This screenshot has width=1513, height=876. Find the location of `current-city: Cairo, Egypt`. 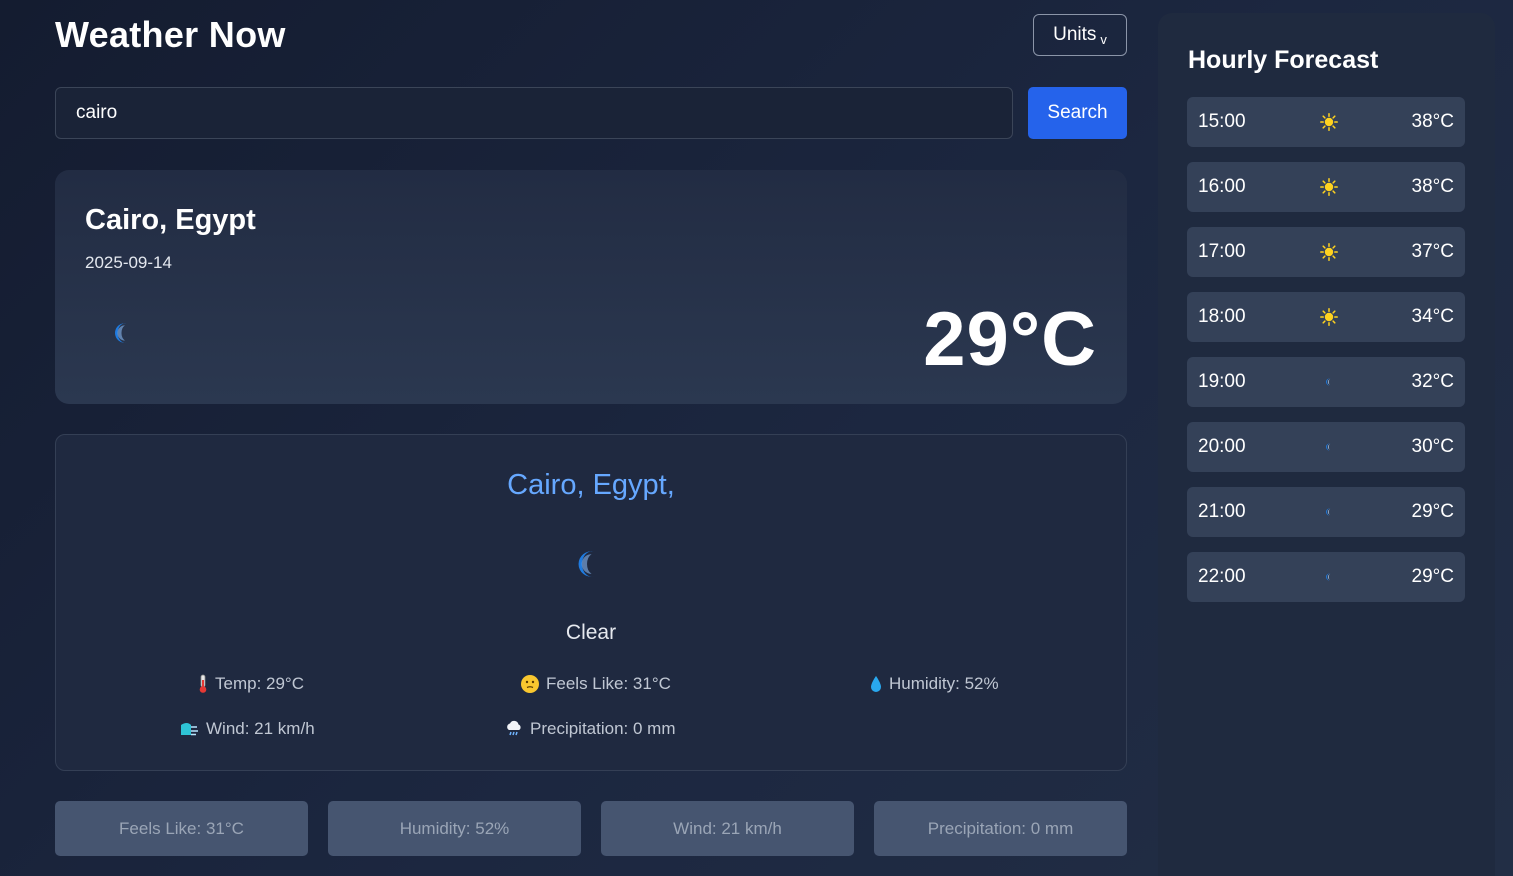

current-city: Cairo, Egypt is located at coordinates (170, 220).